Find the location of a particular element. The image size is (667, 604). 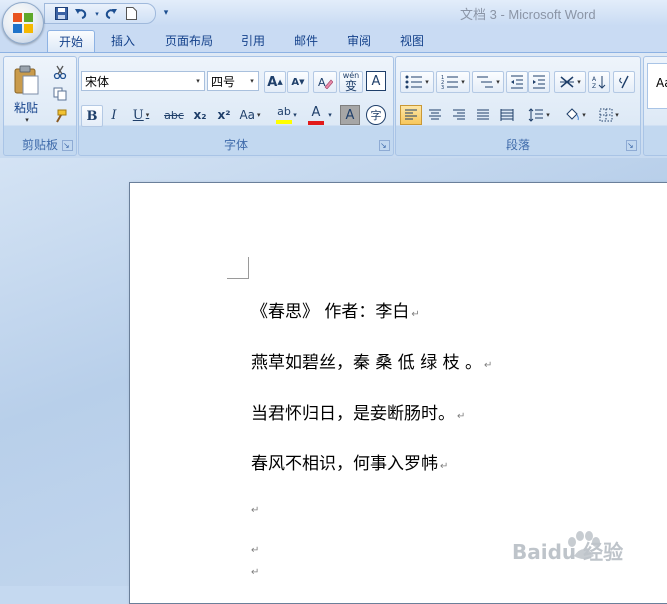

subscript-label: x₂ is located at coordinates (200, 115).